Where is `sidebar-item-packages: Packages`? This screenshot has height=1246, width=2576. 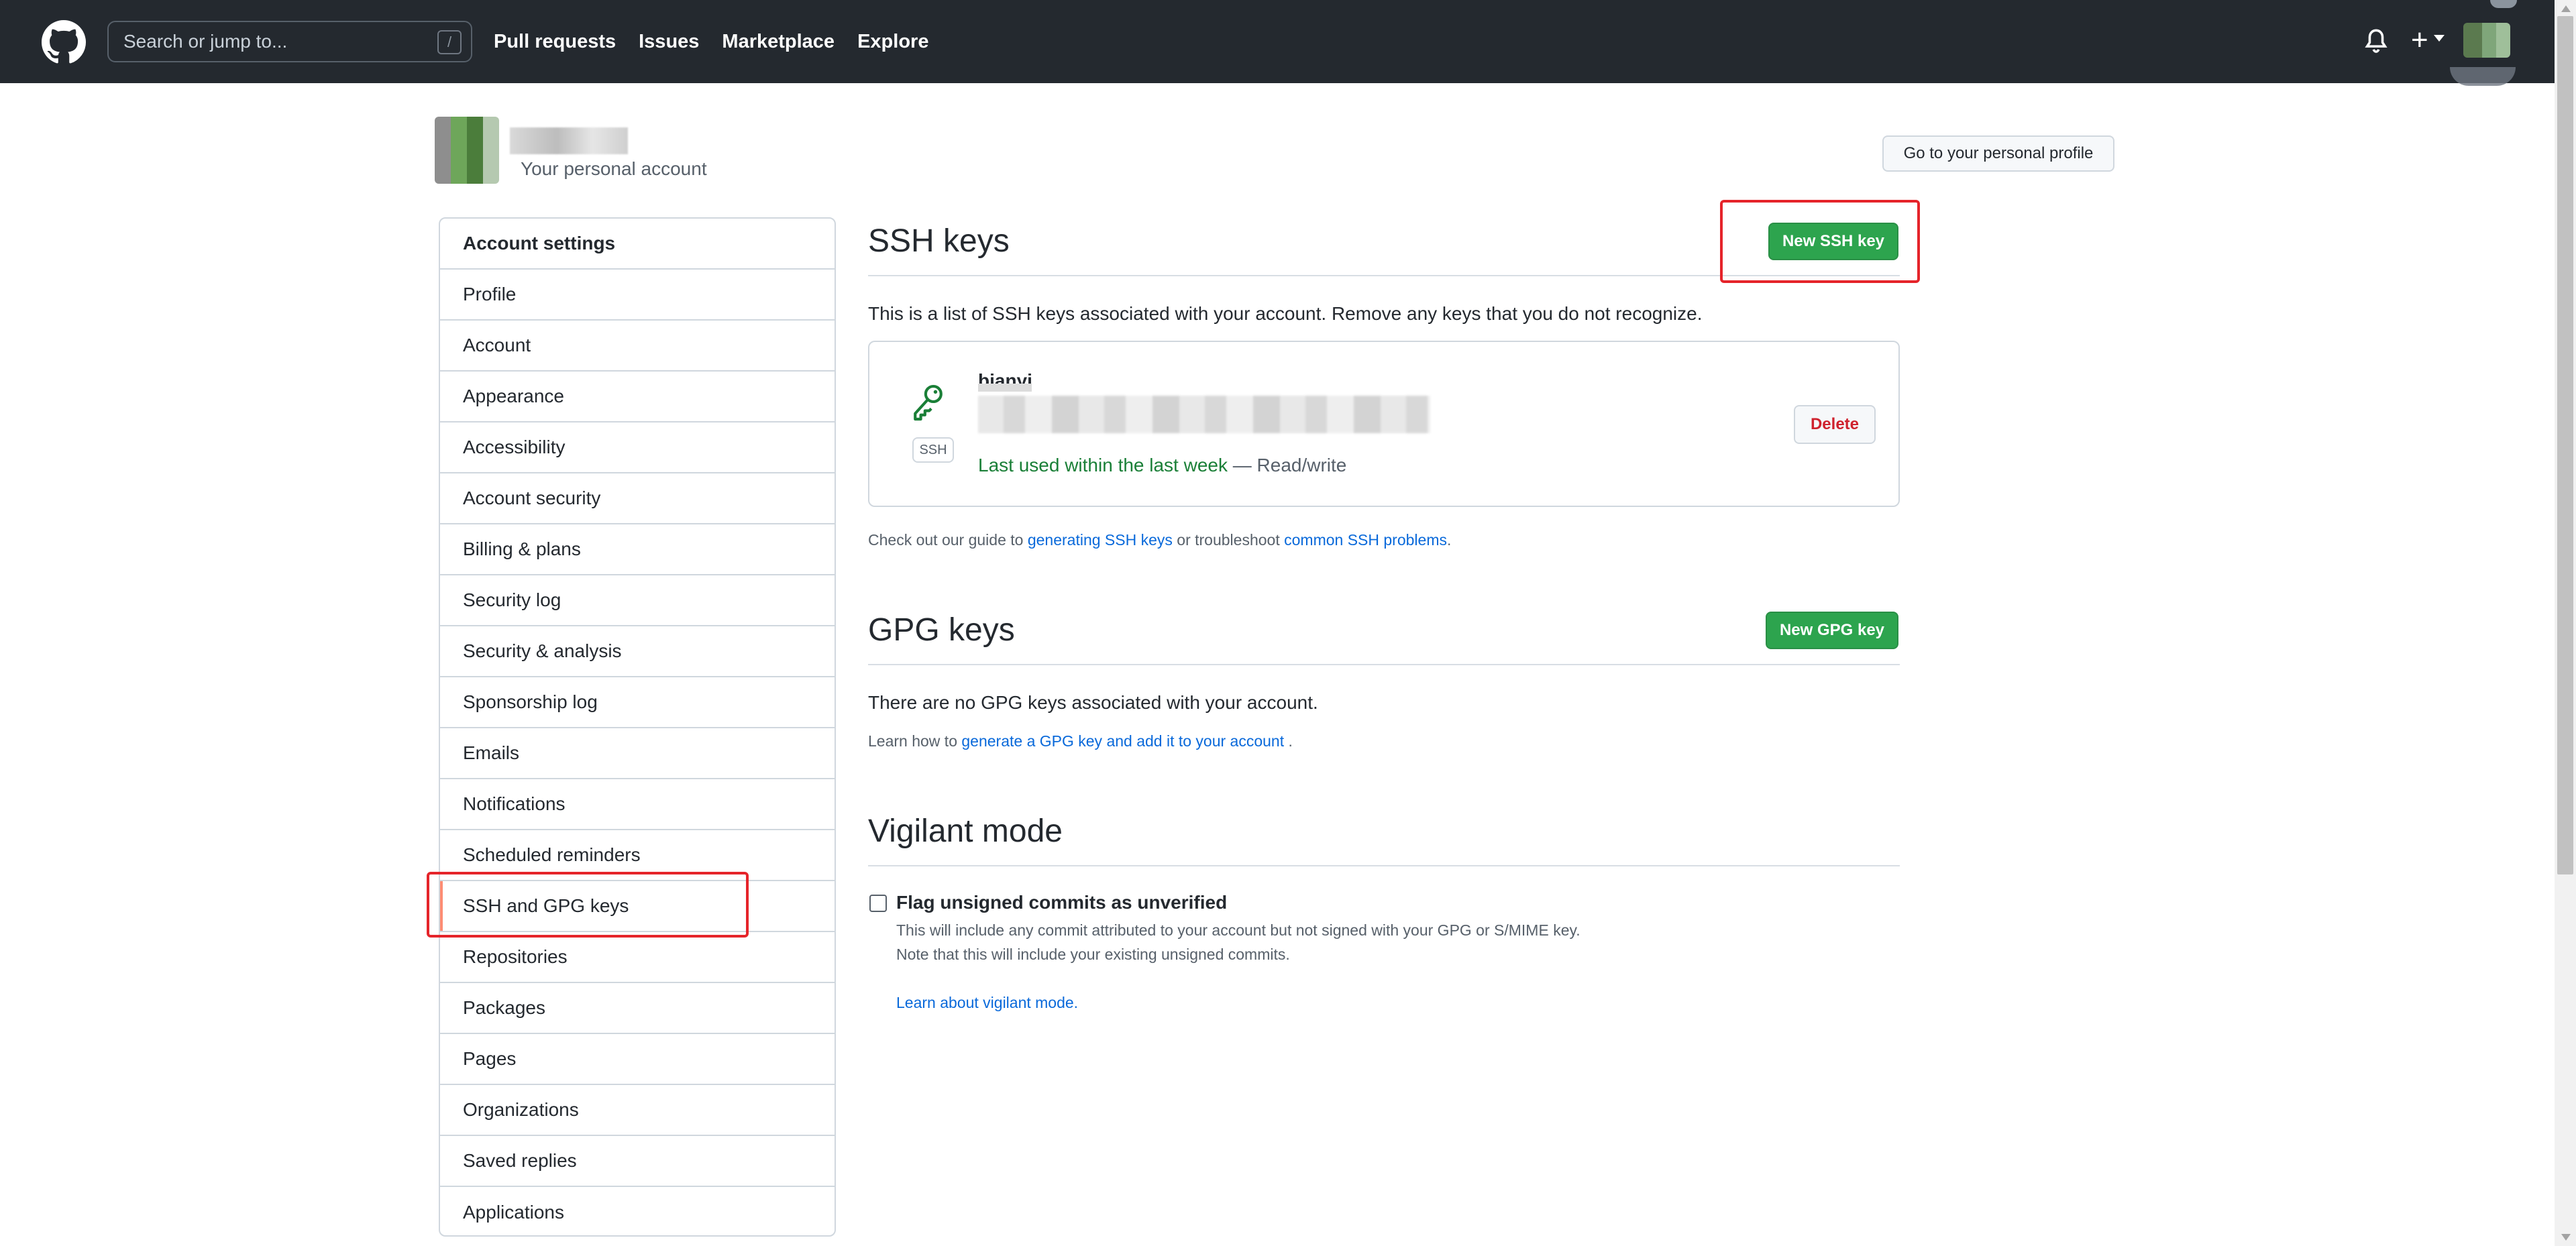 sidebar-item-packages: Packages is located at coordinates (637, 1008).